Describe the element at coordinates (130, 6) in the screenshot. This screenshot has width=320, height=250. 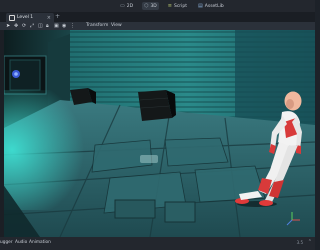
I see `mode-2d-label: 2D` at that location.